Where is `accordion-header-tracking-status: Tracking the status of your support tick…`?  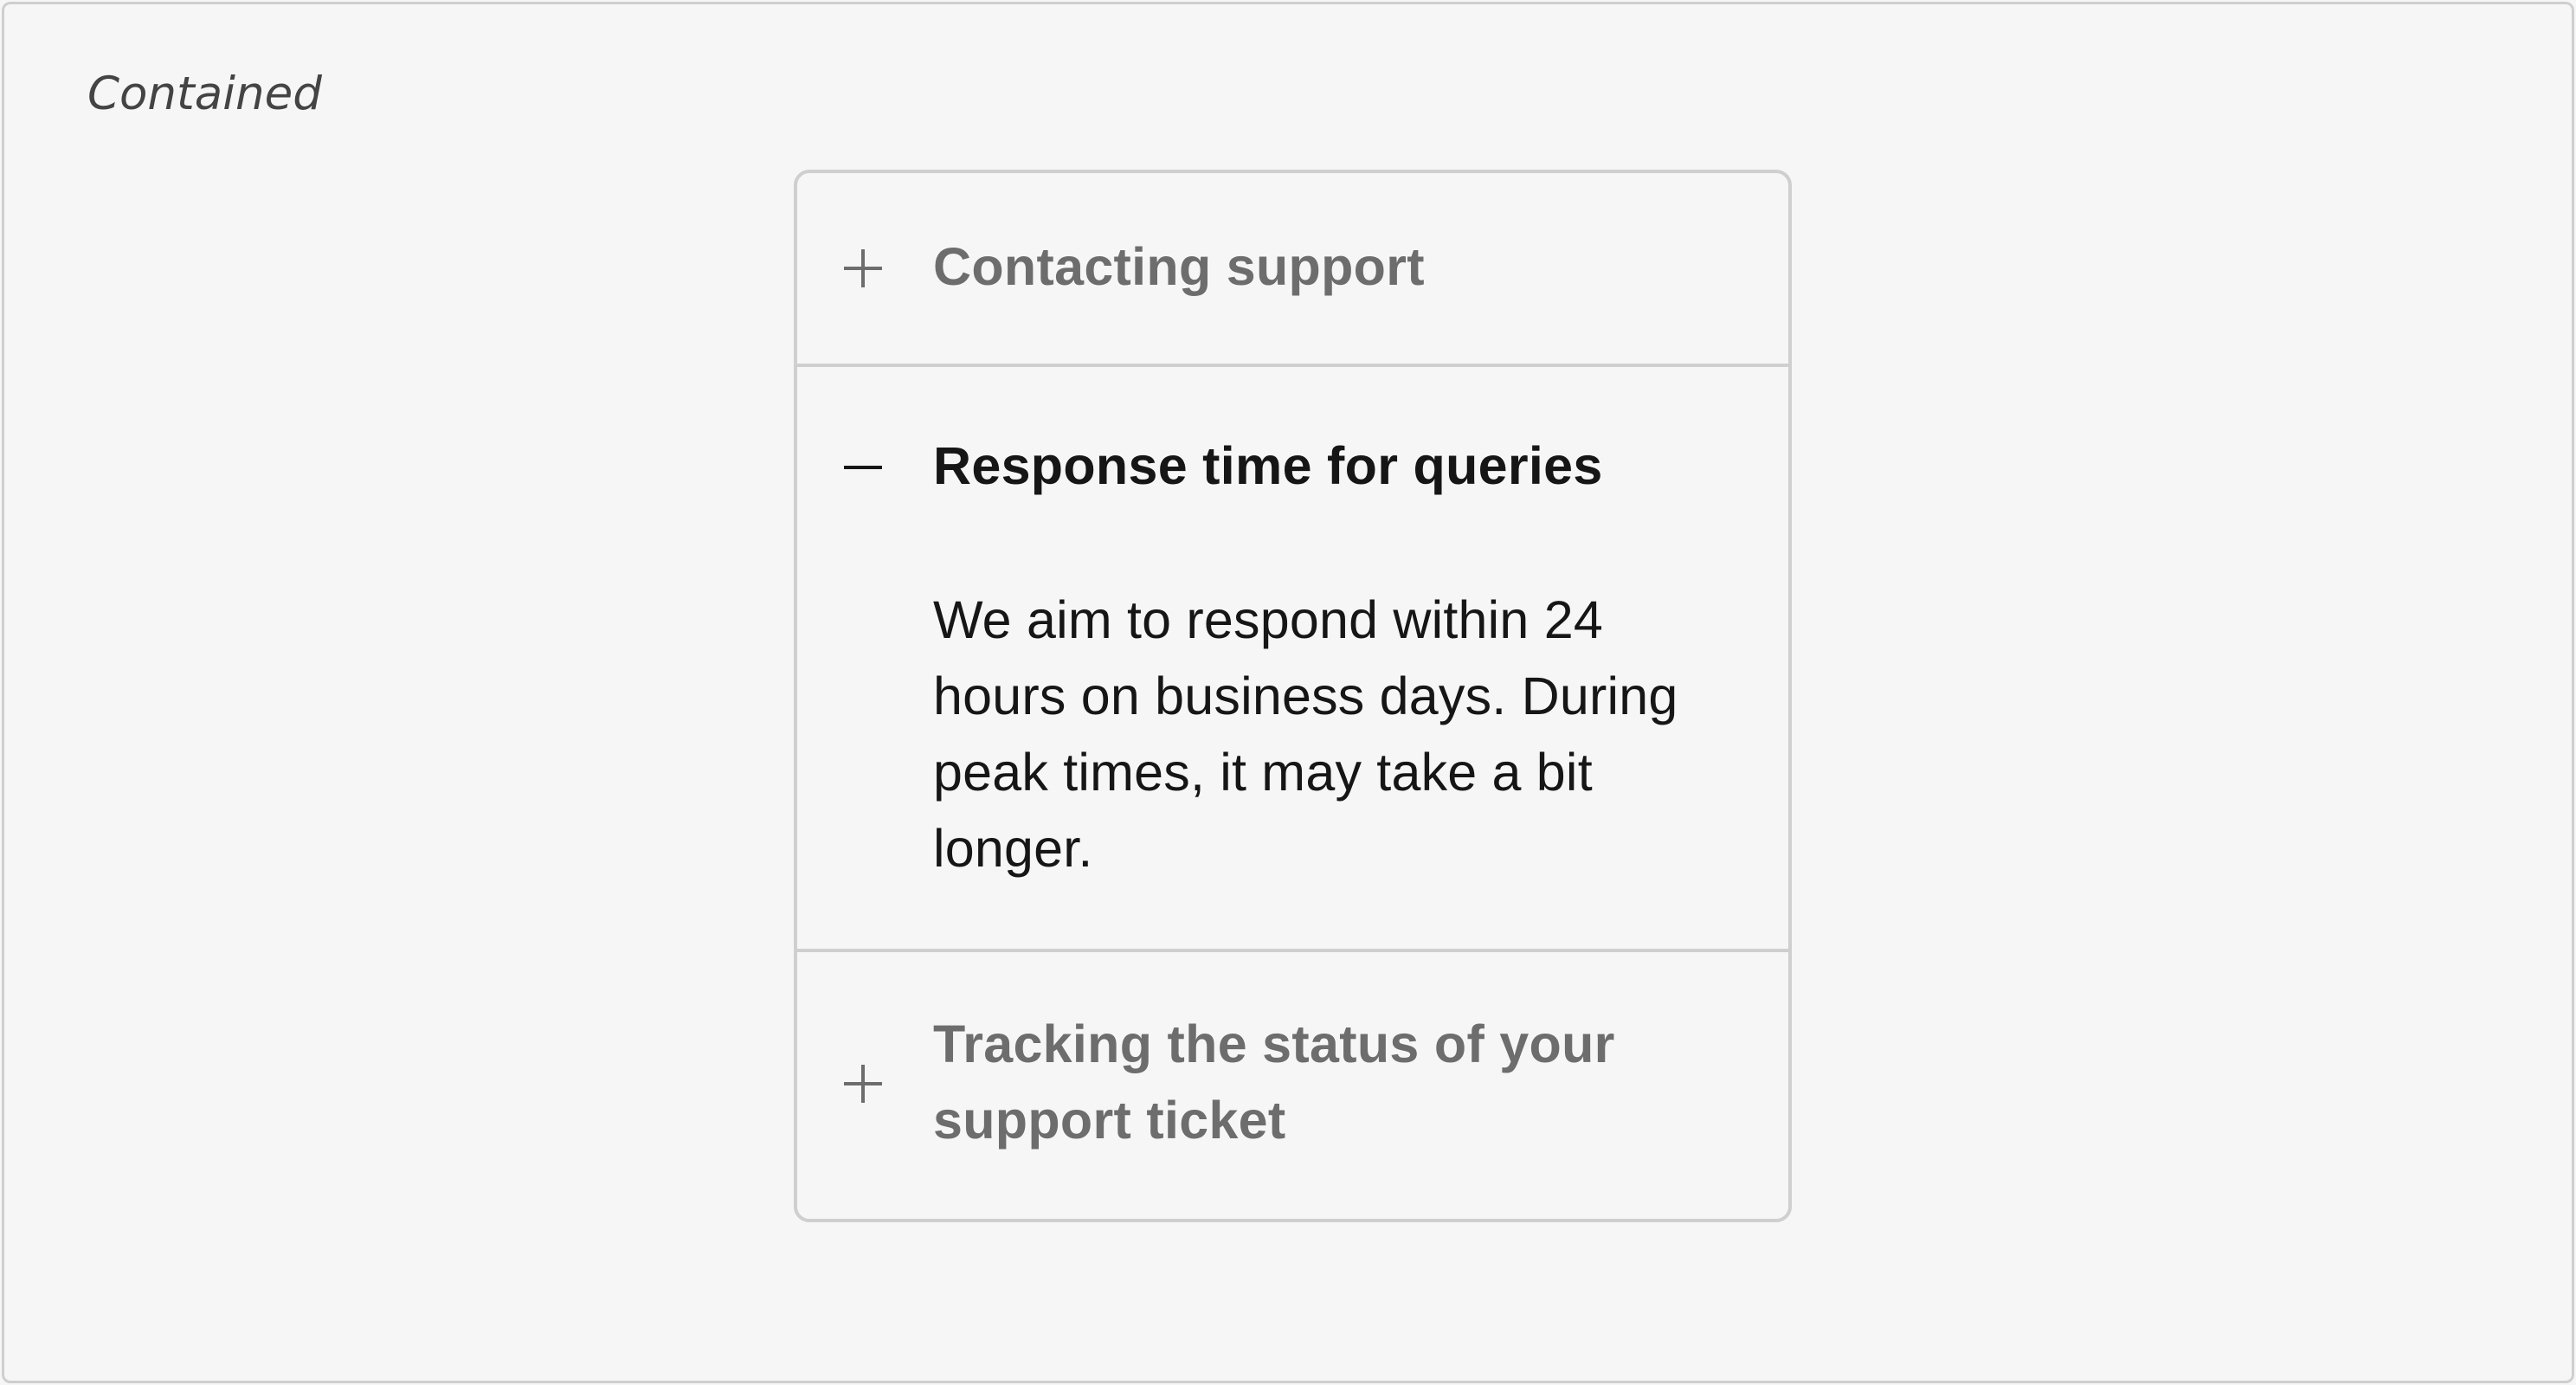 accordion-header-tracking-status: Tracking the status of your support tick… is located at coordinates (1292, 1083).